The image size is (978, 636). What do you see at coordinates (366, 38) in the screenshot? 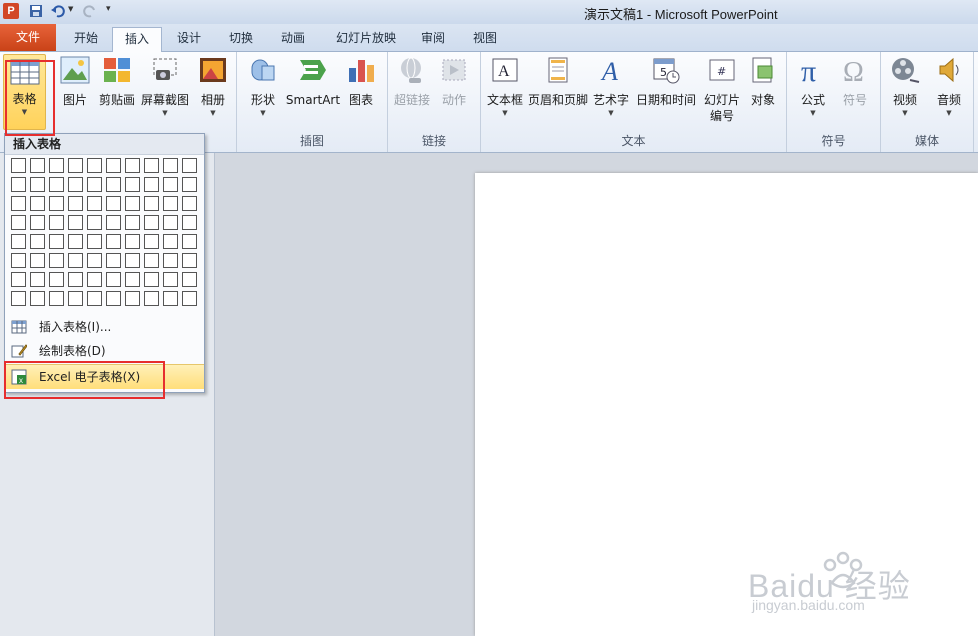
I see `tab-slideshow: 幻灯片放映` at bounding box center [366, 38].